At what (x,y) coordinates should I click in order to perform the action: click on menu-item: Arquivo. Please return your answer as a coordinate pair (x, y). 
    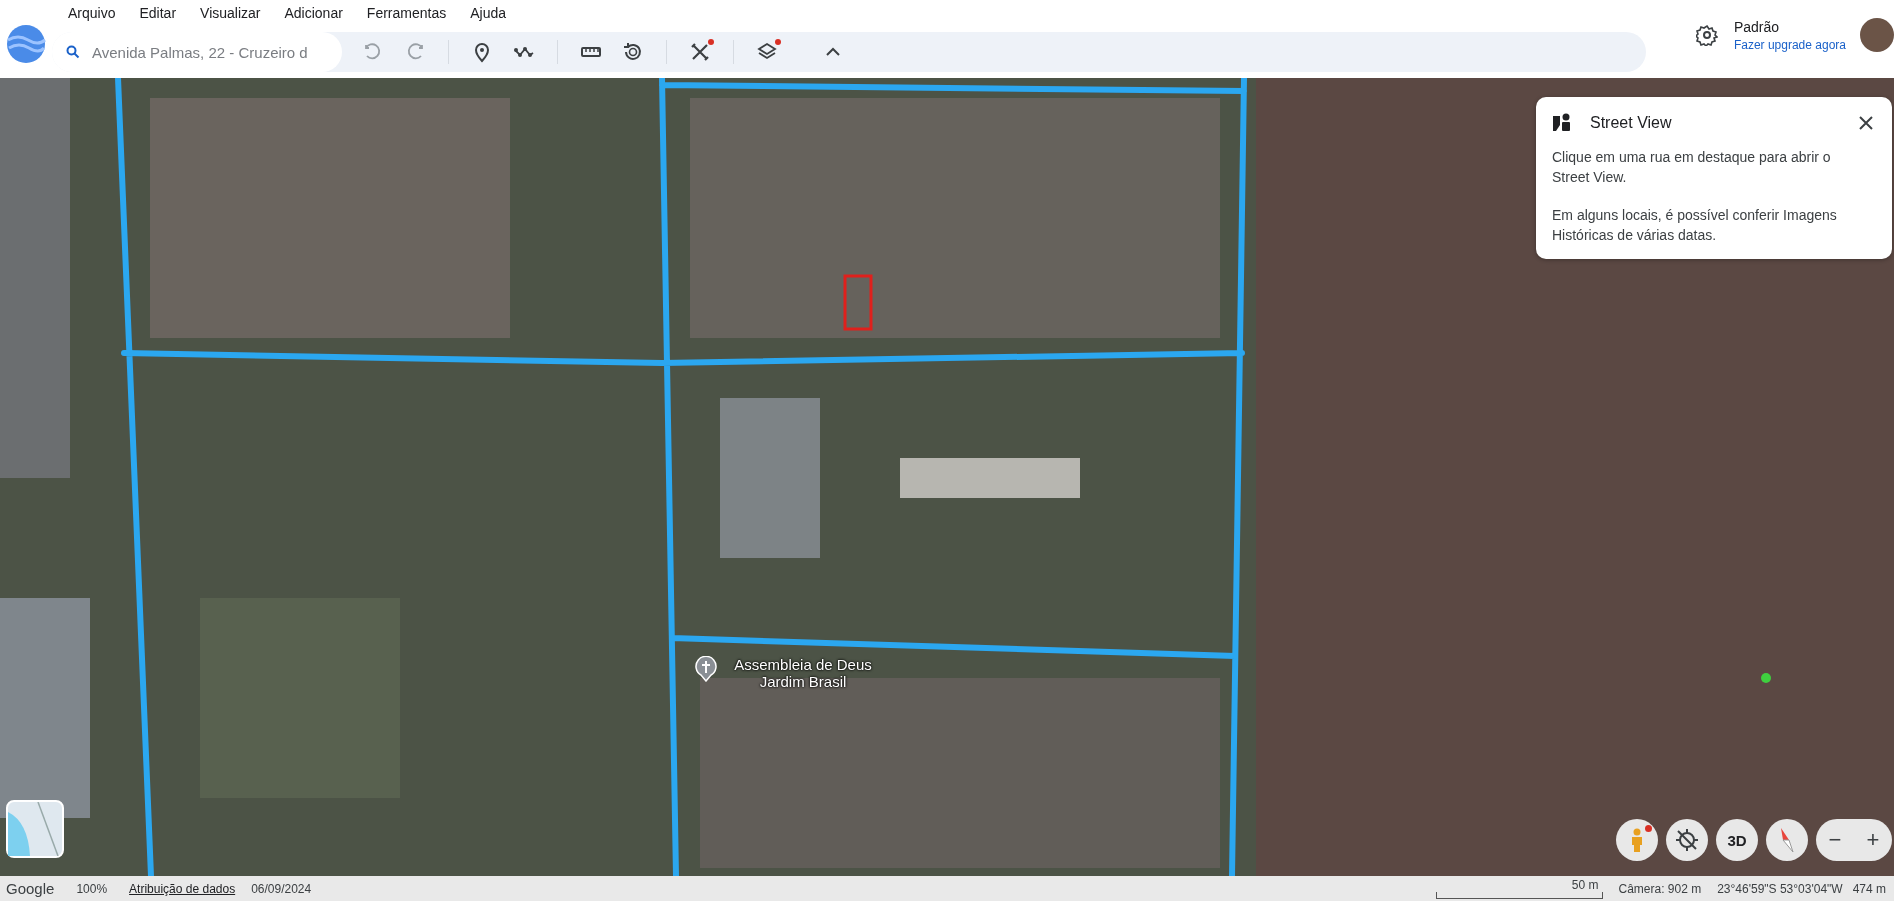
    Looking at the image, I should click on (92, 13).